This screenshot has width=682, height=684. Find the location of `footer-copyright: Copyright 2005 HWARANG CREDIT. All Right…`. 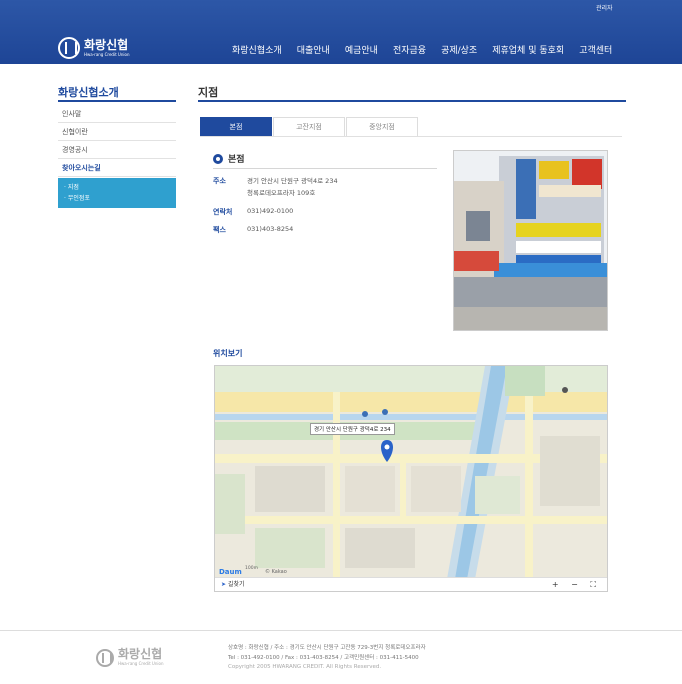

footer-copyright: Copyright 2005 HWARANG CREDIT. All Right… is located at coordinates (305, 667).